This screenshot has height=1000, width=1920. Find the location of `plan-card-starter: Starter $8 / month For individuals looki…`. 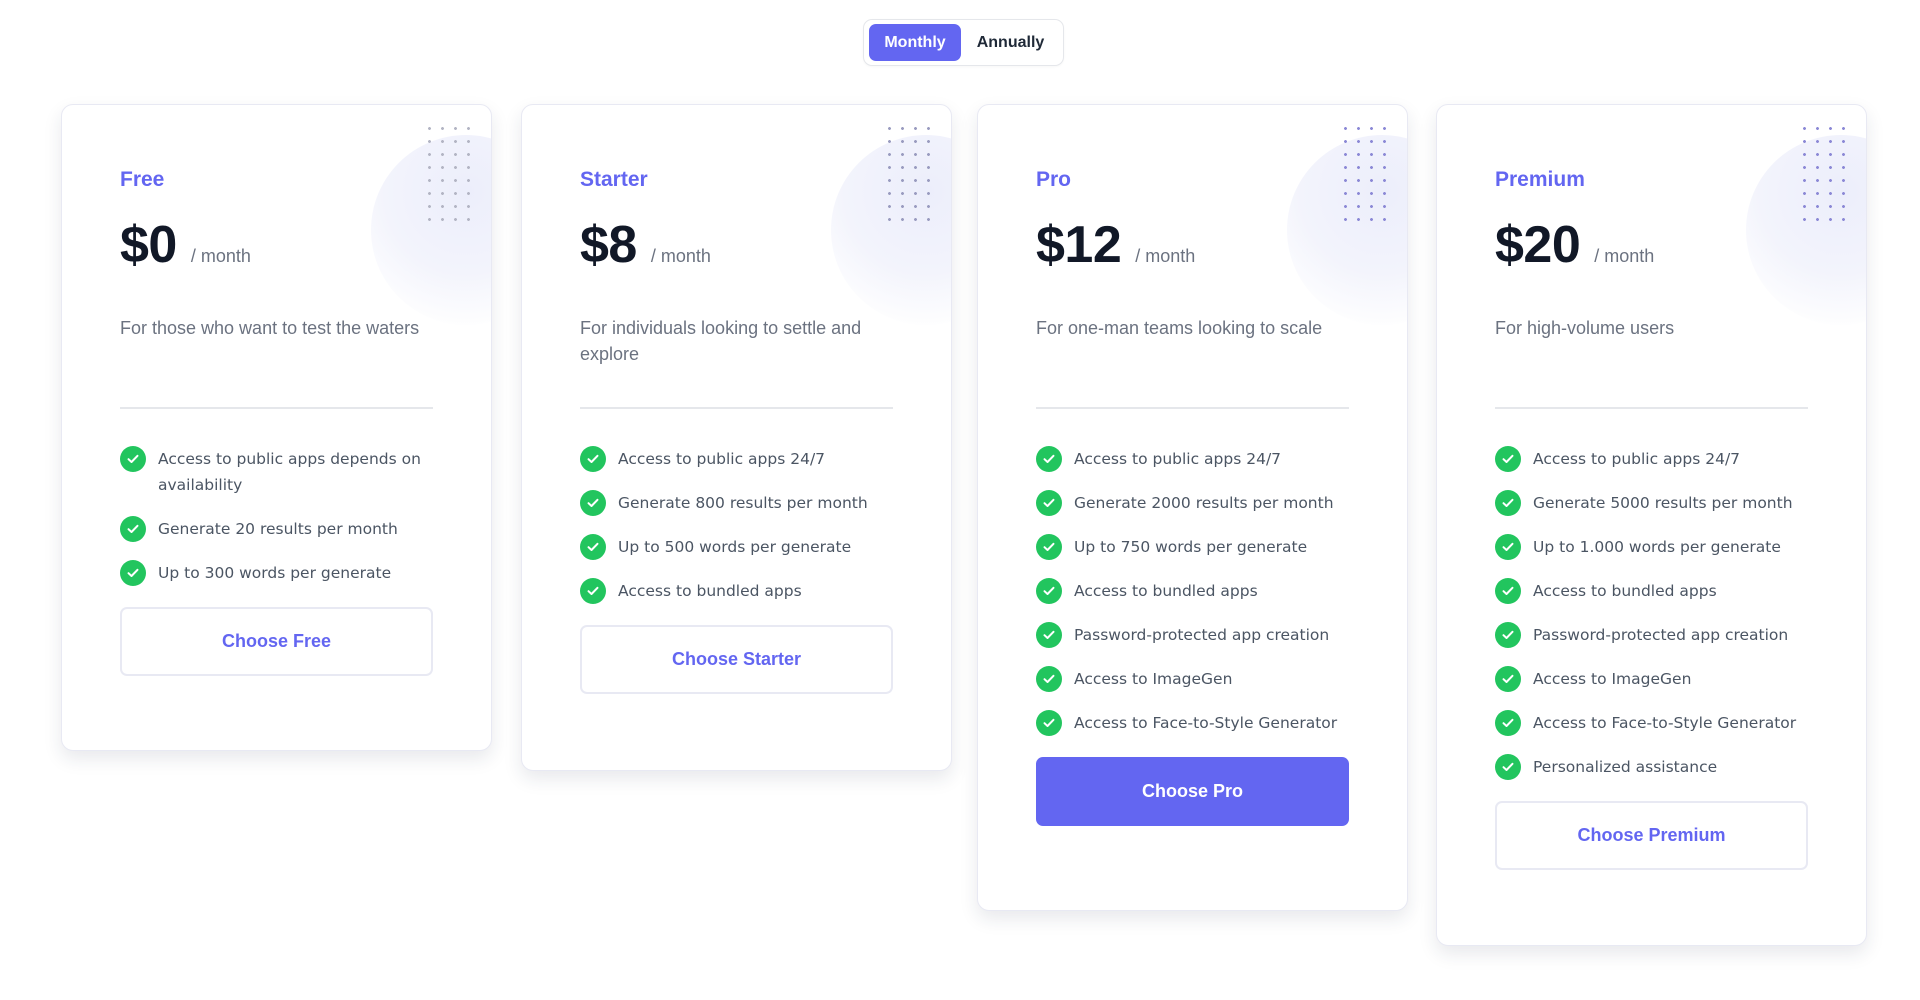

plan-card-starter: Starter $8 / month For individuals looki… is located at coordinates (736, 437).